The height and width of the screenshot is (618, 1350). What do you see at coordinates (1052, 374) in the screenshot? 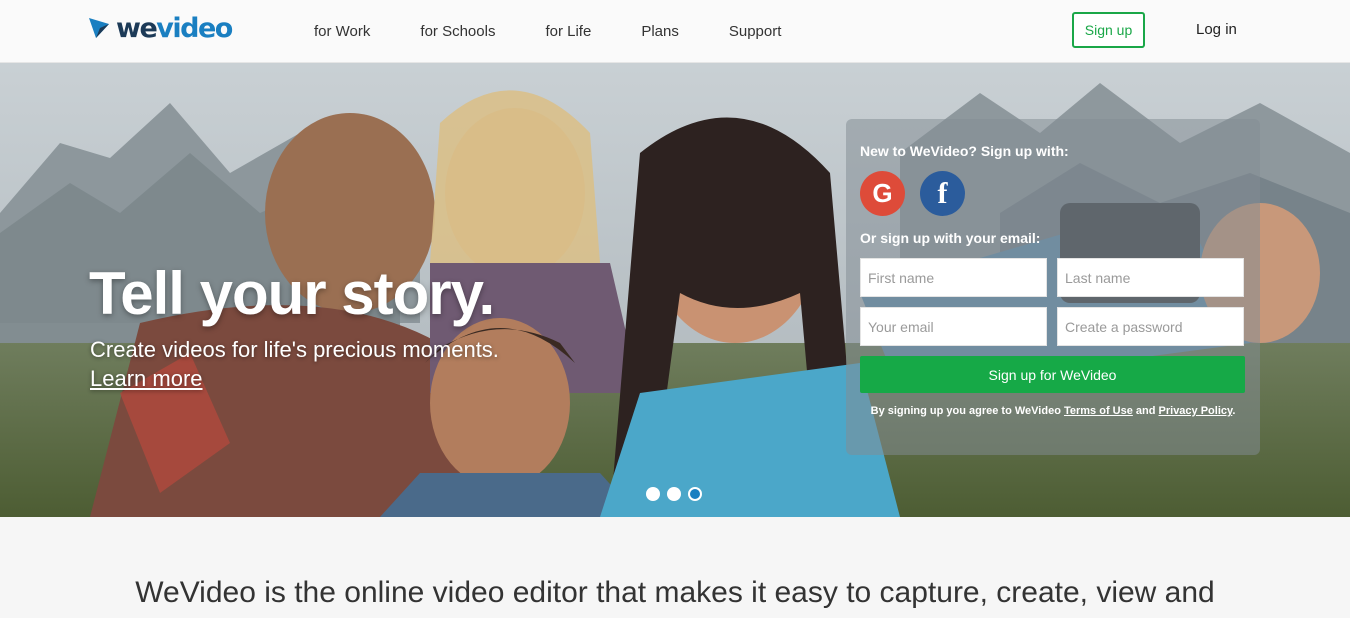
I see `signup-submit-button: Sign up for WeVideo` at bounding box center [1052, 374].